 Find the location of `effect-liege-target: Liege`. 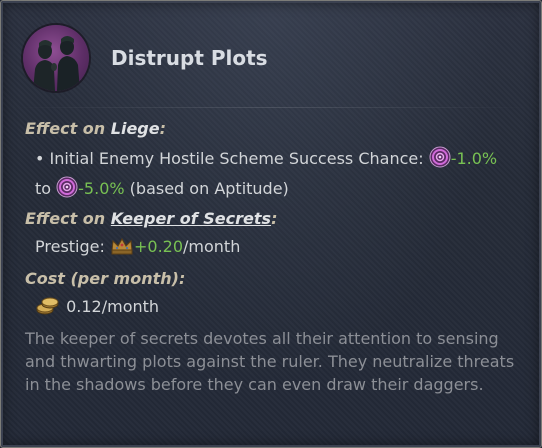

effect-liege-target: Liege is located at coordinates (135, 128).